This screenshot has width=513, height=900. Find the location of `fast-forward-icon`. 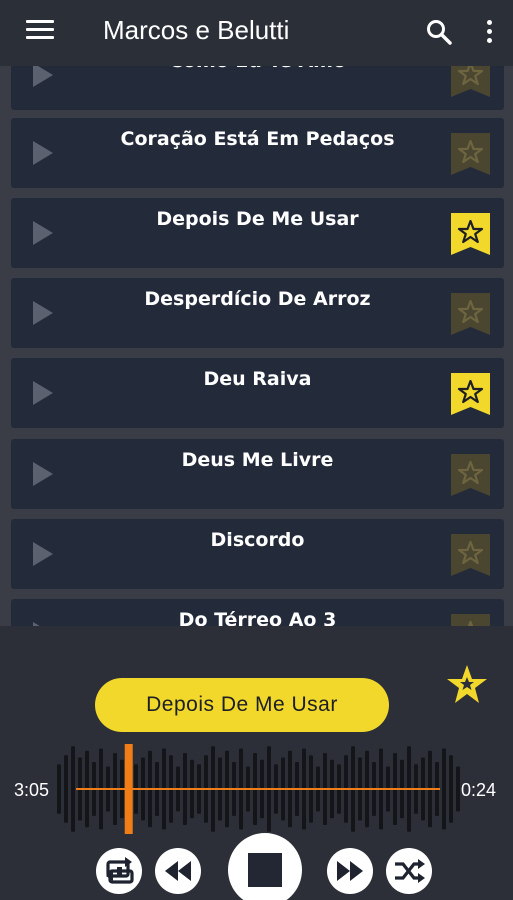

fast-forward-icon is located at coordinates (350, 873).